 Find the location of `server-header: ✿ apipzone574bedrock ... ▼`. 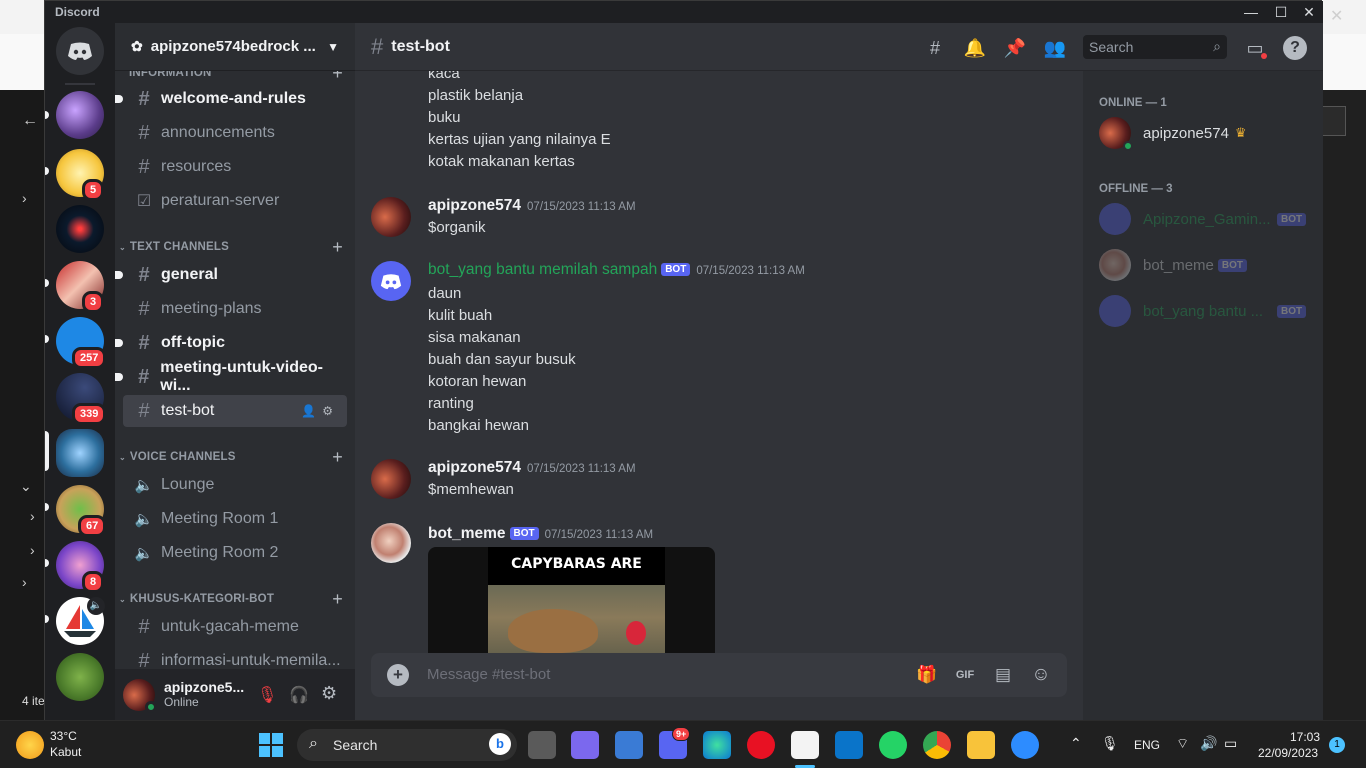

server-header: ✿ apipzone574bedrock ... ▼ is located at coordinates (235, 47).